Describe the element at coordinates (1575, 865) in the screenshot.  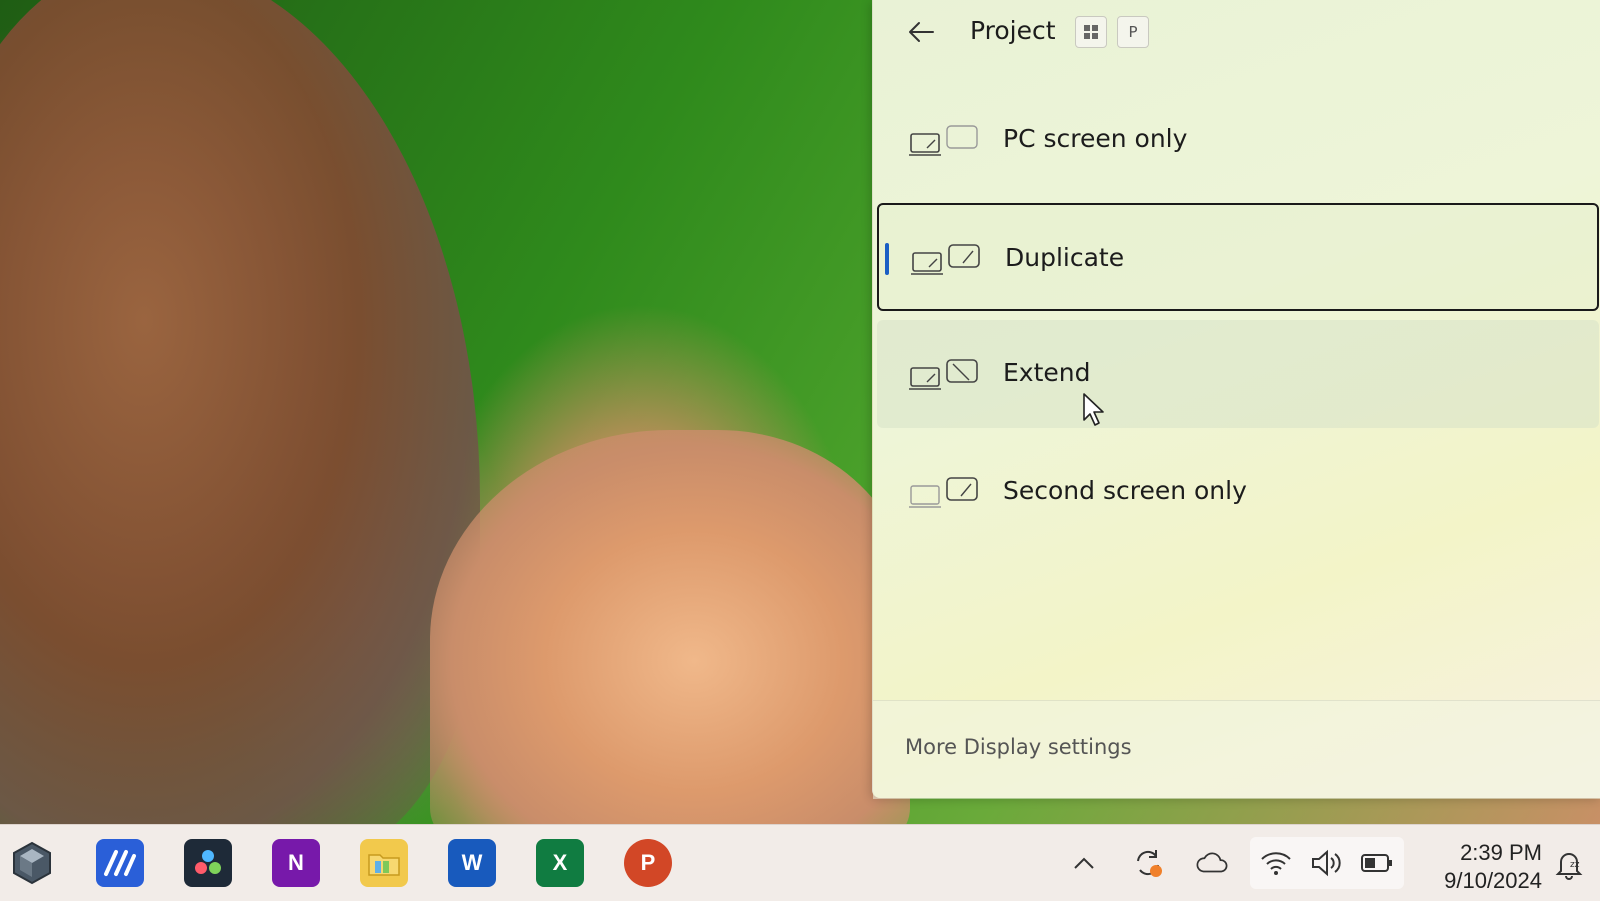
I see `svg-text: zz` at that location.